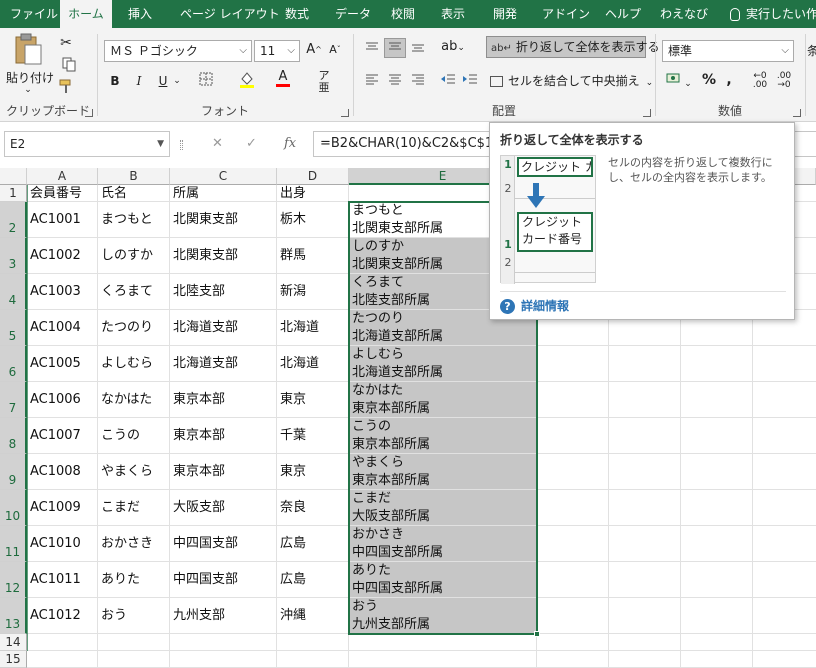  Describe the element at coordinates (217, 144) in the screenshot. I see `cancel-icon: ✕` at that location.